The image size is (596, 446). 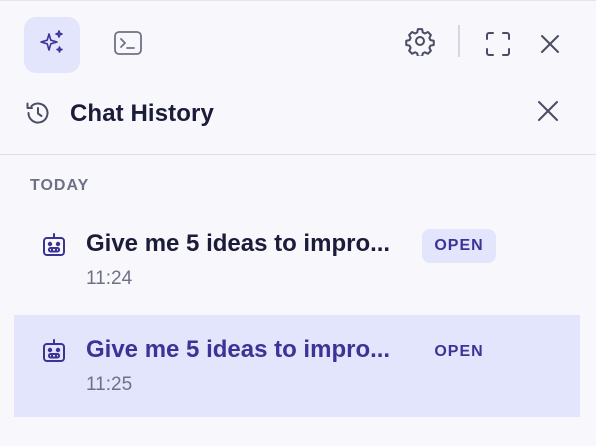 I want to click on page-title: Chat History, so click(x=142, y=113).